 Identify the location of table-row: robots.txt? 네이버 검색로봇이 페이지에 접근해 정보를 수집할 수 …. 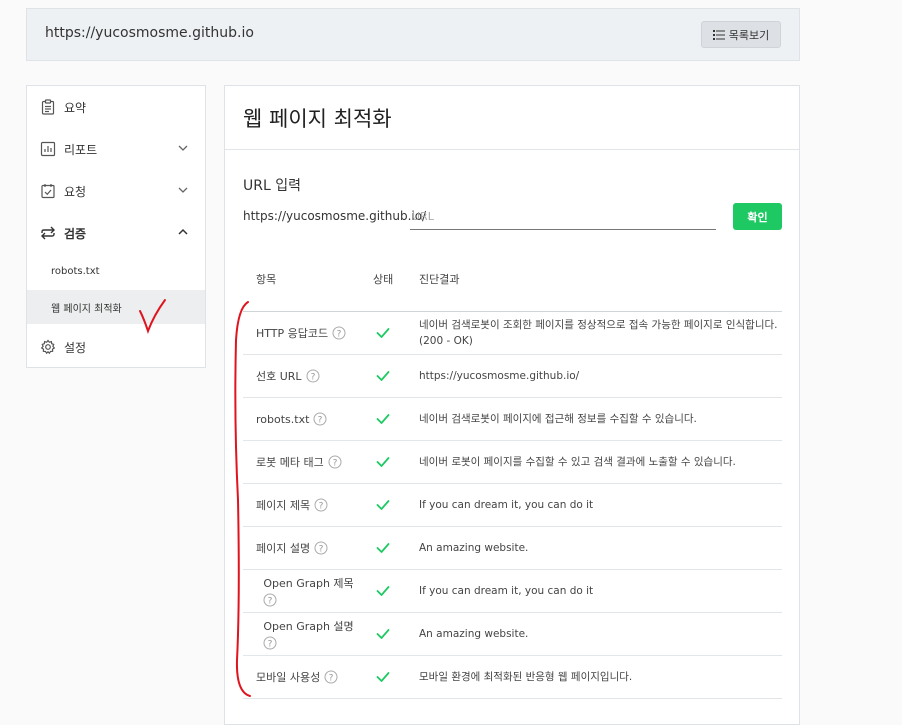
(512, 419).